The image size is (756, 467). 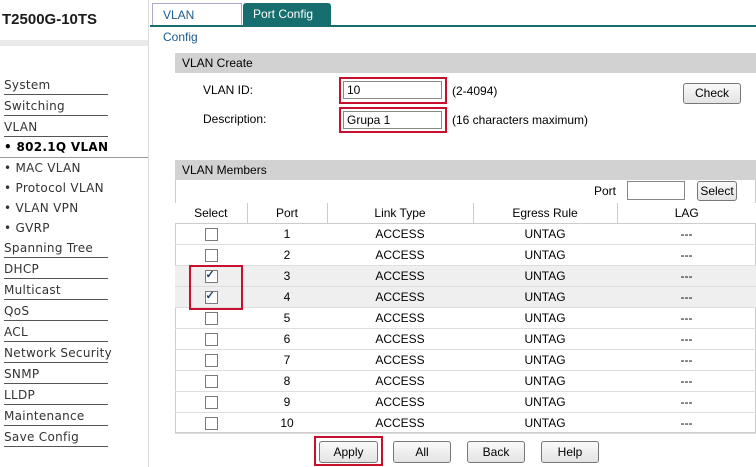 I want to click on vlan-id-hint: (2-4094), so click(x=475, y=91).